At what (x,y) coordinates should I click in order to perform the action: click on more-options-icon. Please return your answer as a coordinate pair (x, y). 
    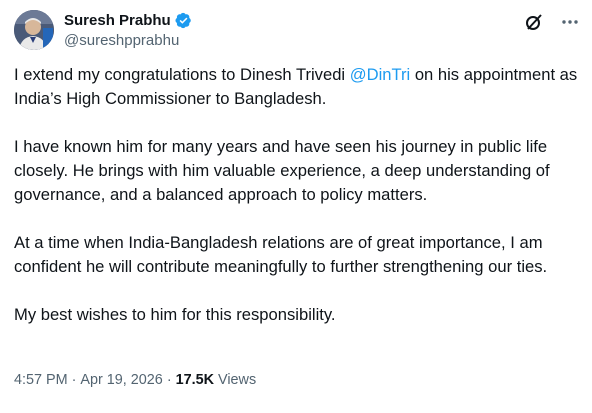
    Looking at the image, I should click on (570, 22).